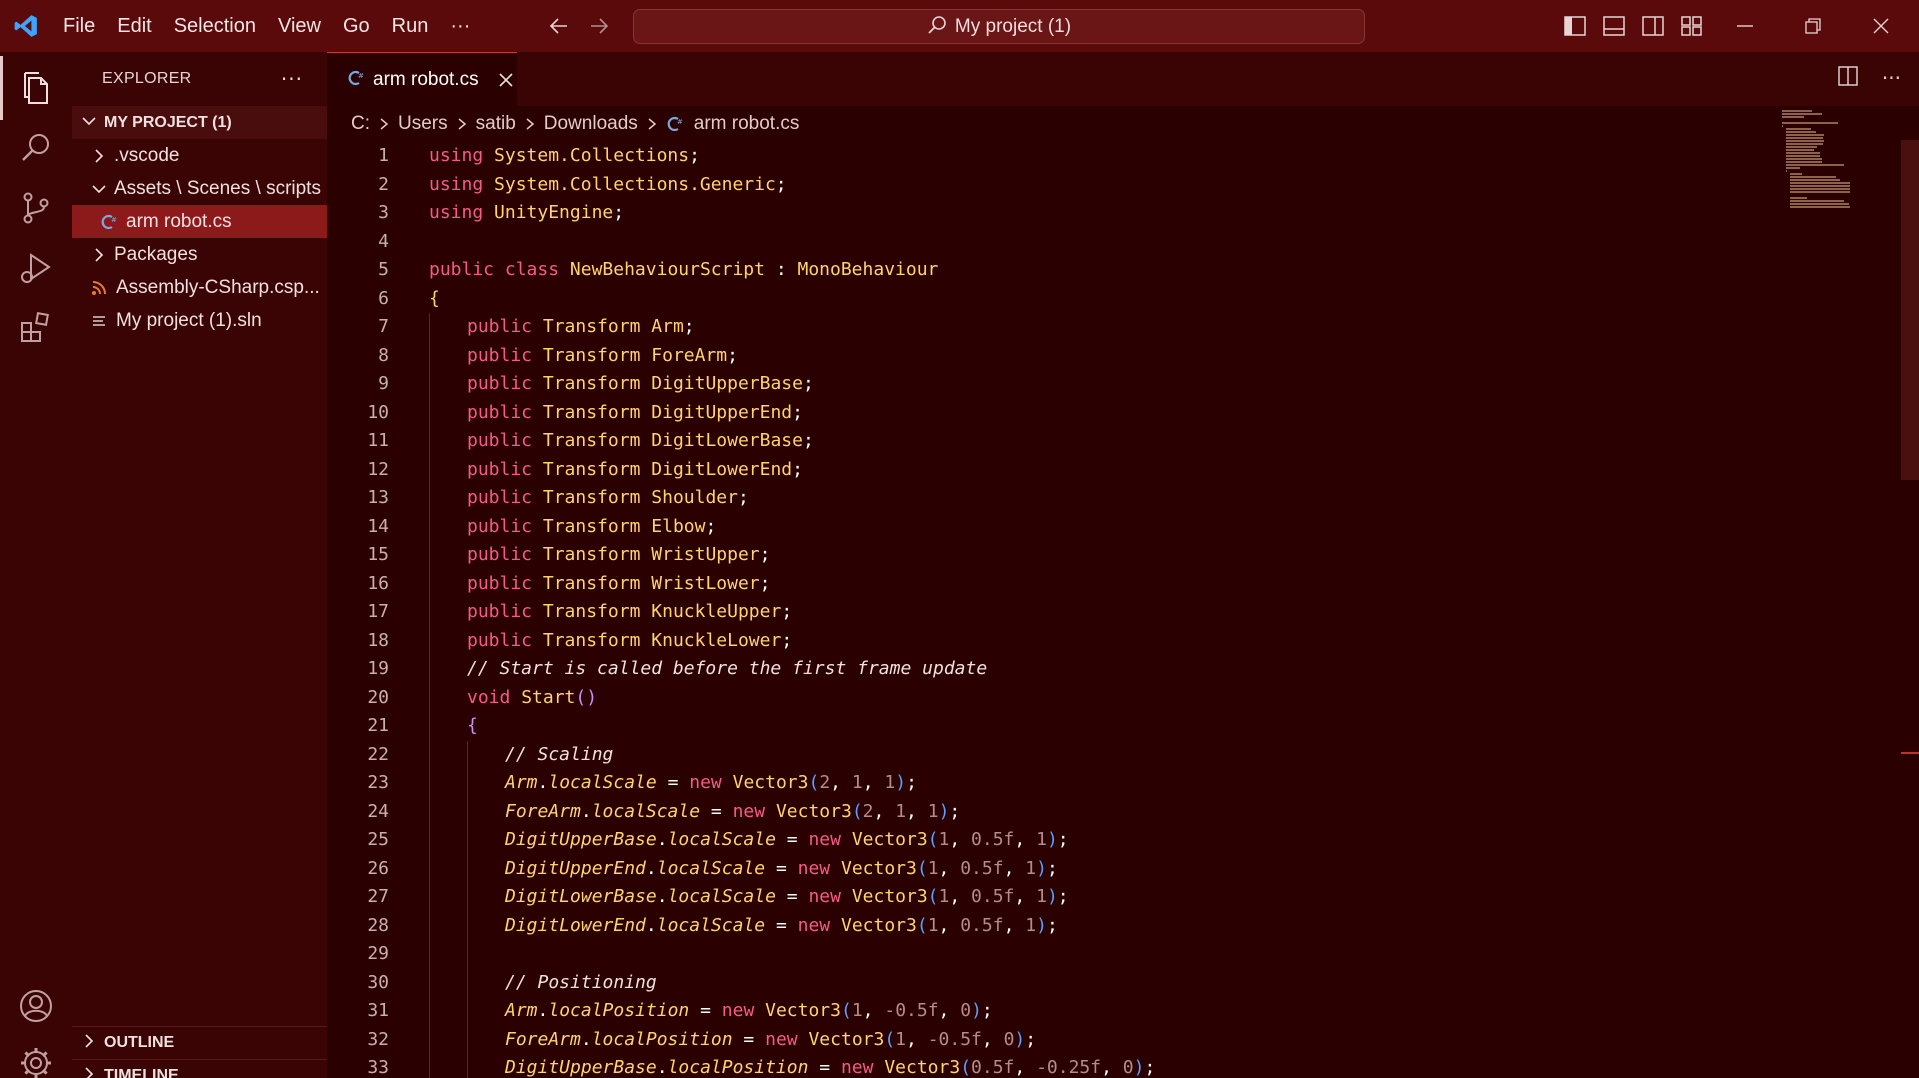  Describe the element at coordinates (460, 26) in the screenshot. I see `menu-item: ···` at that location.